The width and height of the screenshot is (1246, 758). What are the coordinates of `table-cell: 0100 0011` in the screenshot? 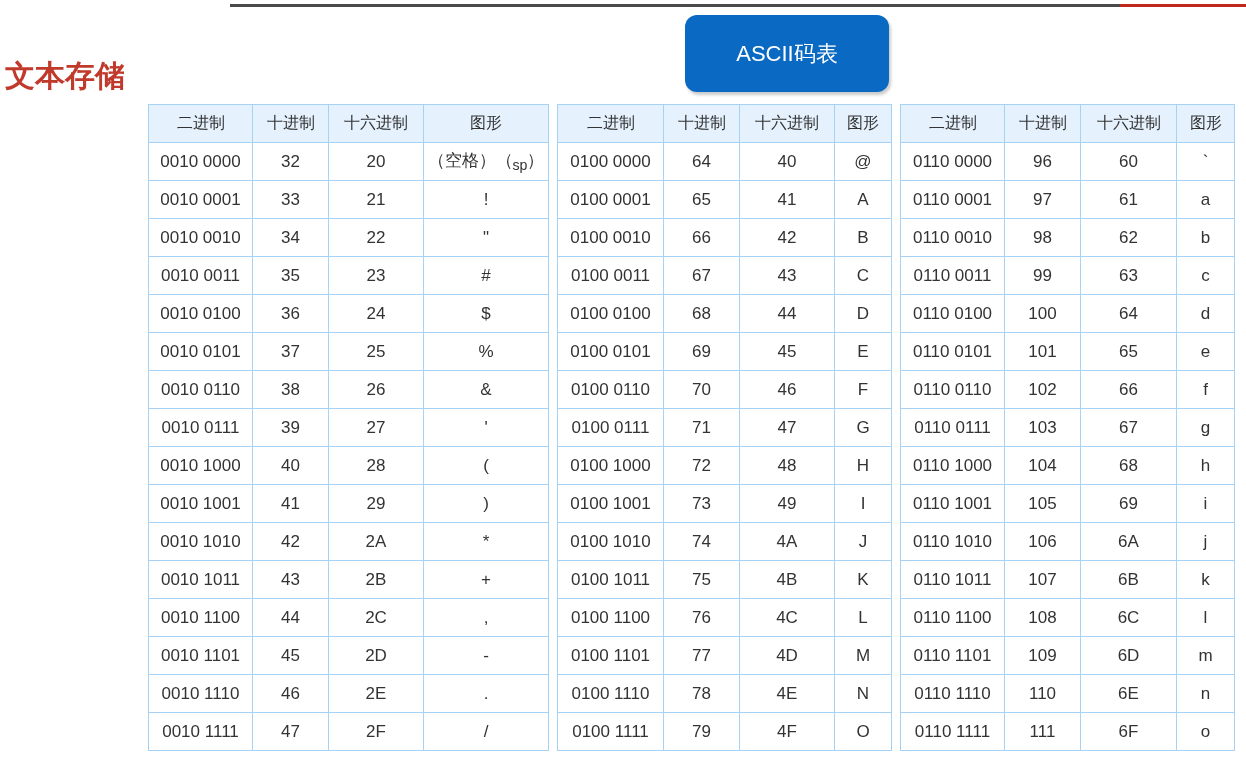 It's located at (610, 275).